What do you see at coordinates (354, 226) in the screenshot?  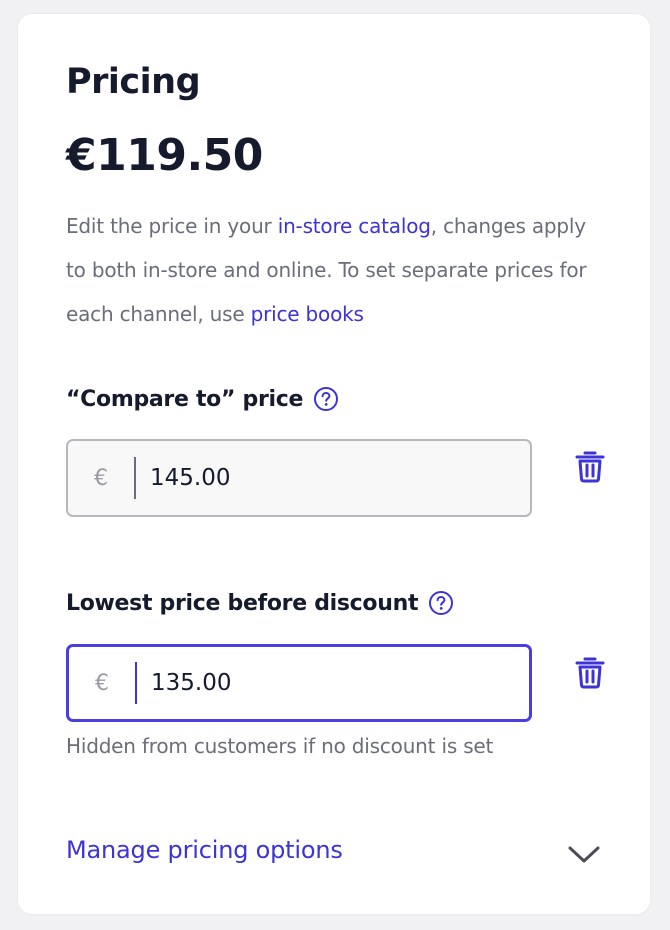 I see `in-store-catalog-link: in-store catalog` at bounding box center [354, 226].